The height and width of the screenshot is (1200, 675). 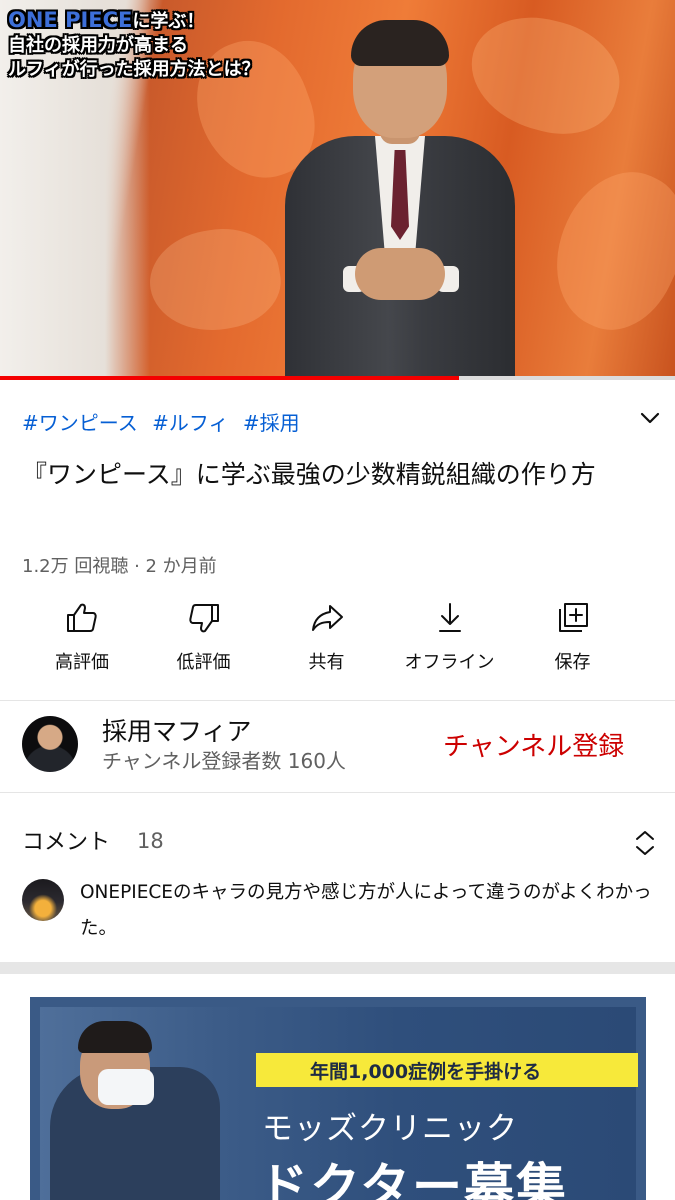 I want to click on video-metadata: 1.2万 回視聴 · 2 か月前, so click(x=119, y=566).